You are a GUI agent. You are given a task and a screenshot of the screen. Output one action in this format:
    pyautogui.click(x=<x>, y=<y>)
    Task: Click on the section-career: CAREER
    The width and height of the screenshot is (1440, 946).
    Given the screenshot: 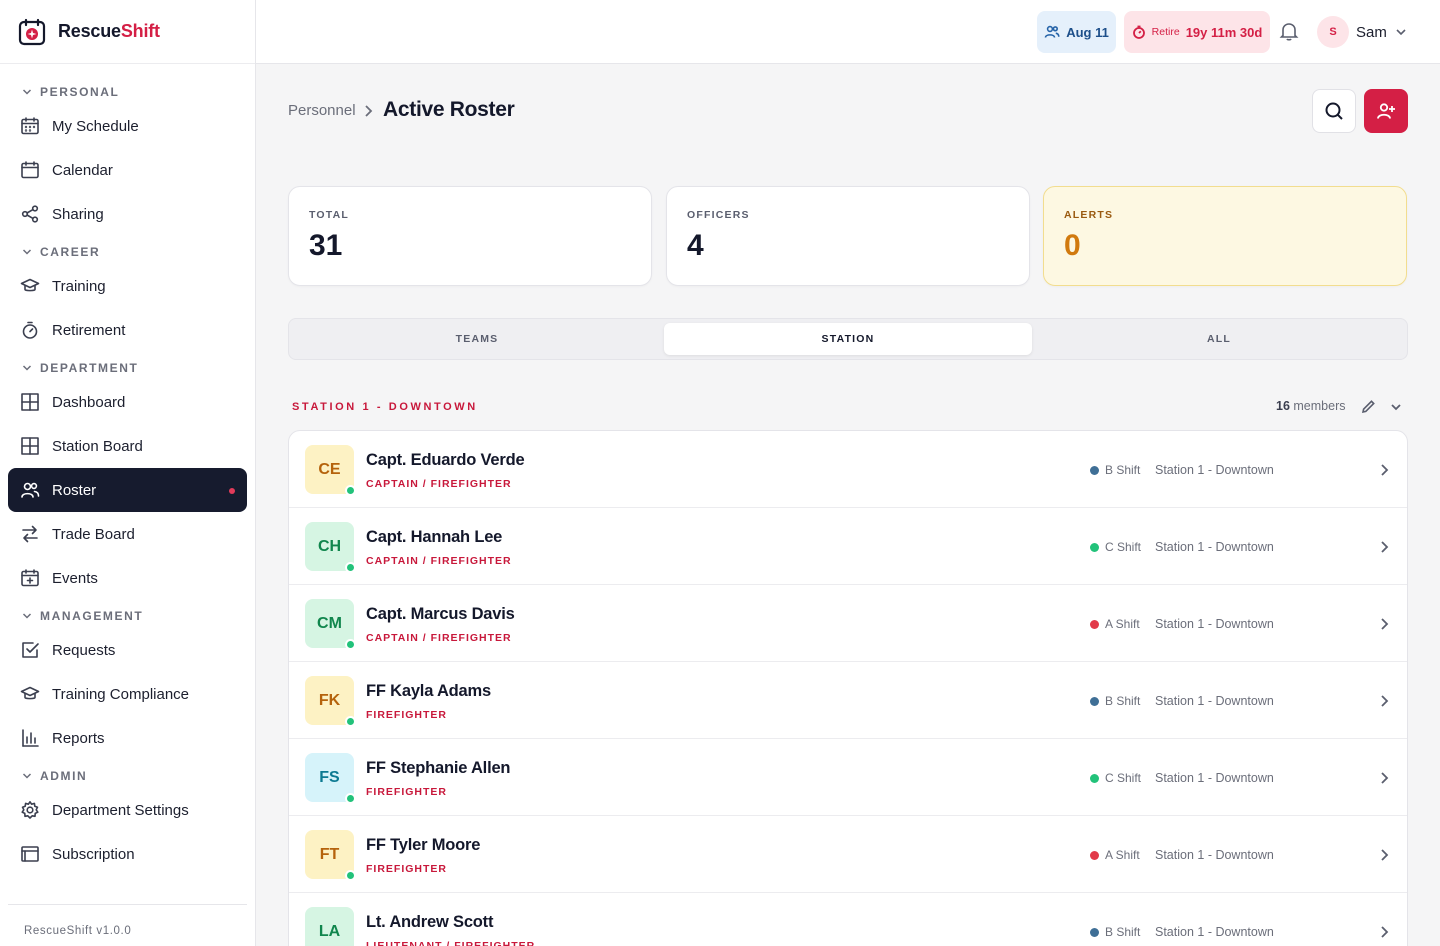 What is the action you would take?
    pyautogui.click(x=127, y=252)
    